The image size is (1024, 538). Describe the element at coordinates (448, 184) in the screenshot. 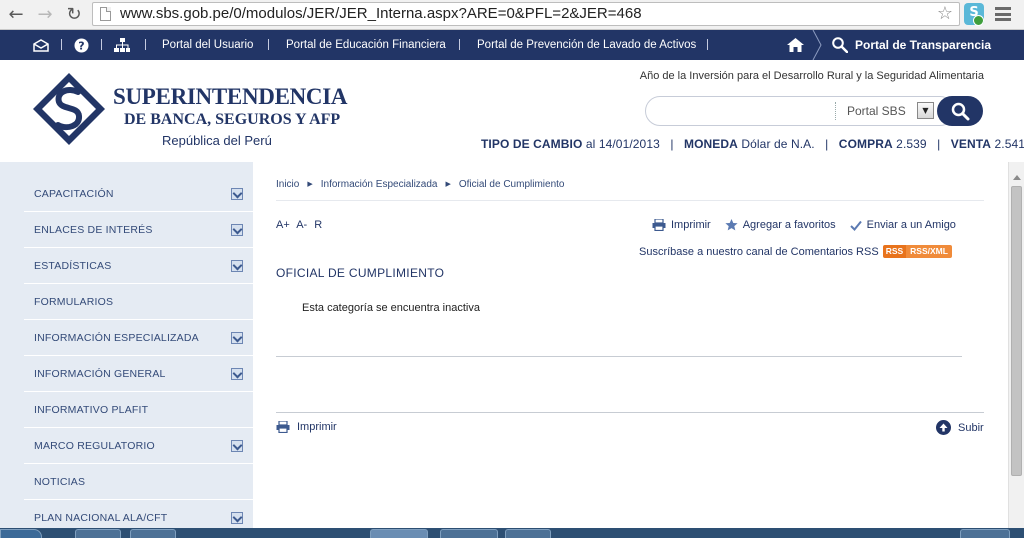

I see `chevron-right-icon: ▶` at that location.